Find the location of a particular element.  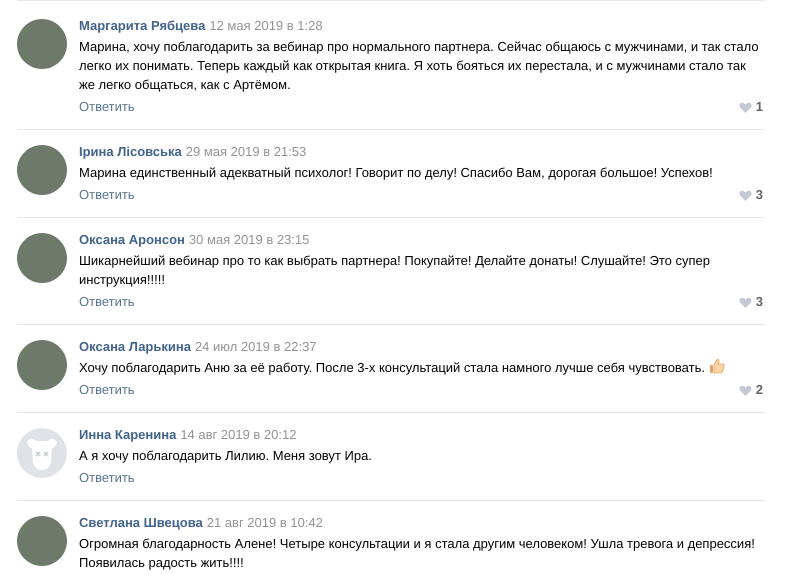

like-button: 2 is located at coordinates (751, 390).